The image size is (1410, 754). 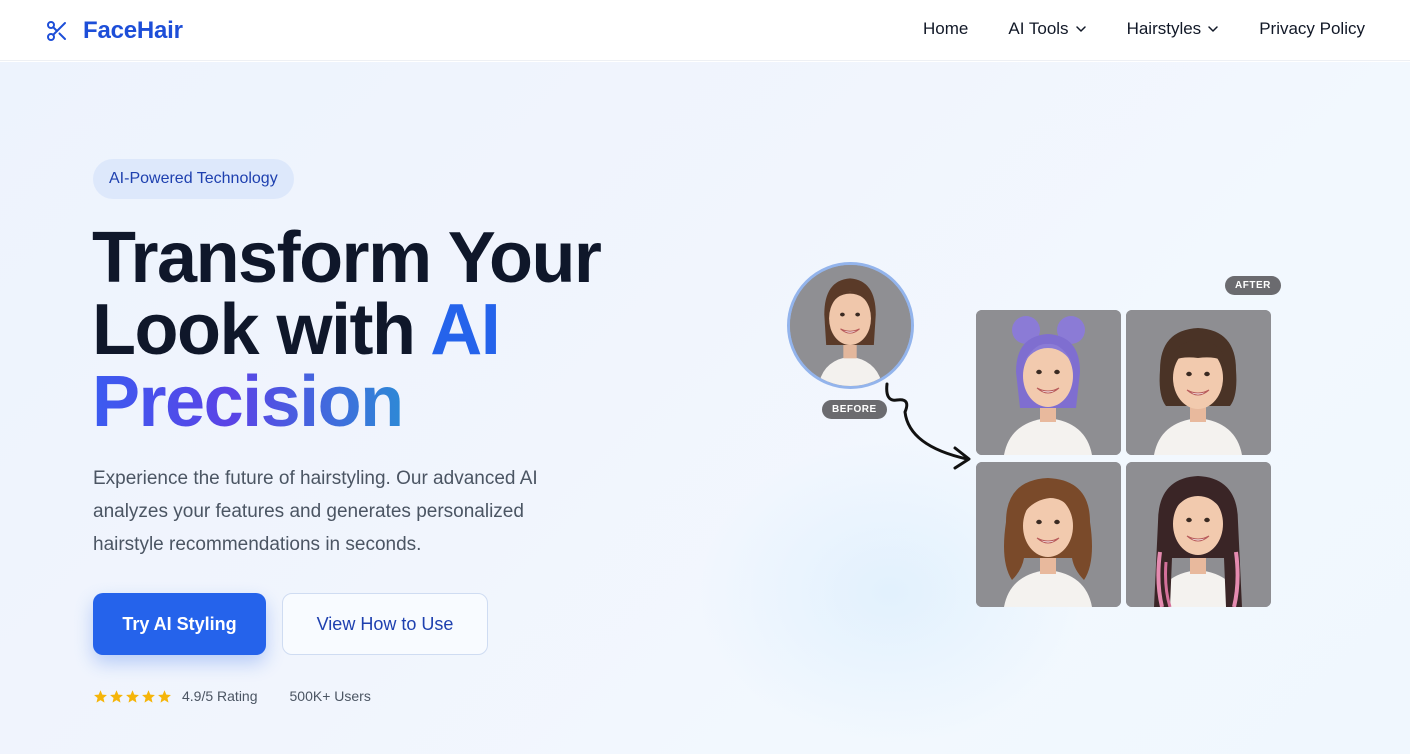 I want to click on style-tile-wavy-lob, so click(x=1048, y=534).